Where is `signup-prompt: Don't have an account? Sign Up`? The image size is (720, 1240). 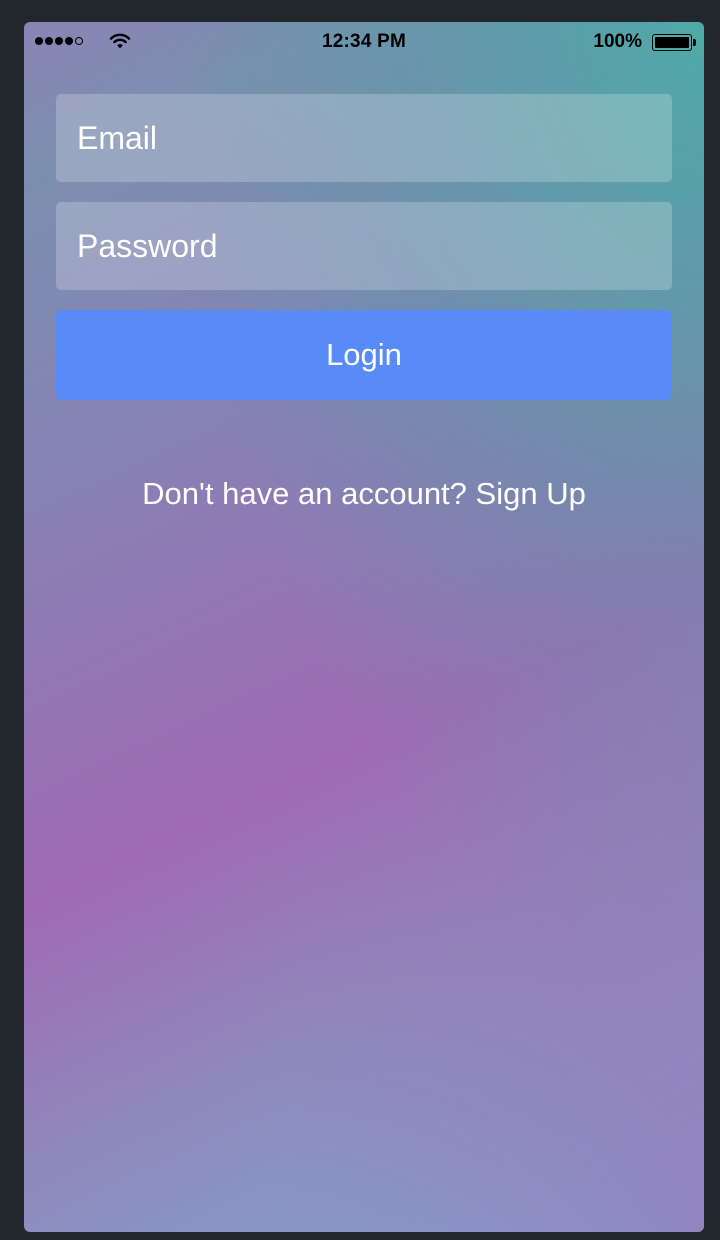
signup-prompt: Don't have an account? Sign Up is located at coordinates (364, 494).